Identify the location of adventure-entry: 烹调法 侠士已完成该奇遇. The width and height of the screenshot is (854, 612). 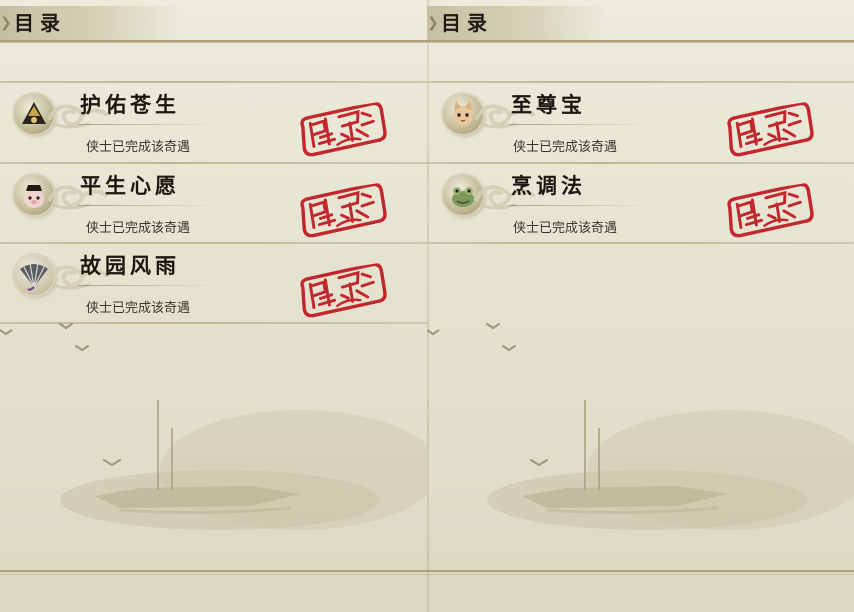
(640, 203).